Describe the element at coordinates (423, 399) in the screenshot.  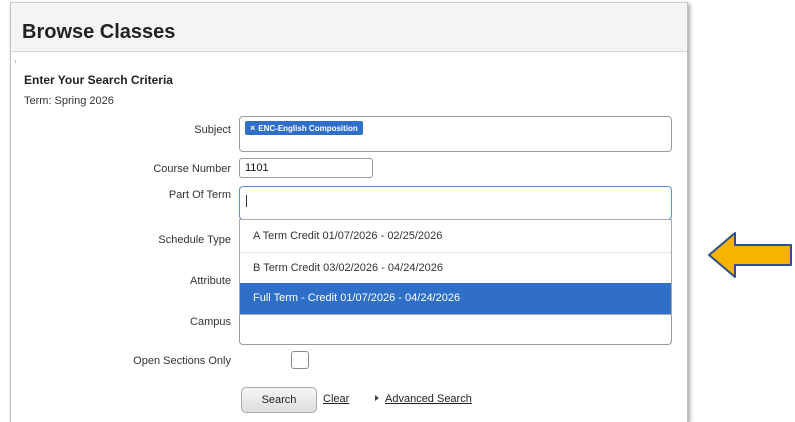
I see `advanced-search-link: Advanced Search` at that location.